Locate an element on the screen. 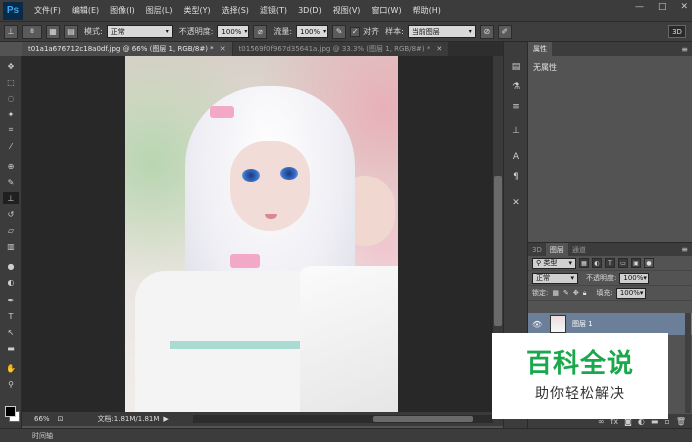 This screenshot has width=692, height=442. toolbox: ✥ ⬚ ◌ ✦ ⌗ ⁄ ⊕ ✎ ⊥ ↺ ▱ ▥ ● ◐ ✒ T ↖ ▬ ✋ ⚲ is located at coordinates (11, 243).